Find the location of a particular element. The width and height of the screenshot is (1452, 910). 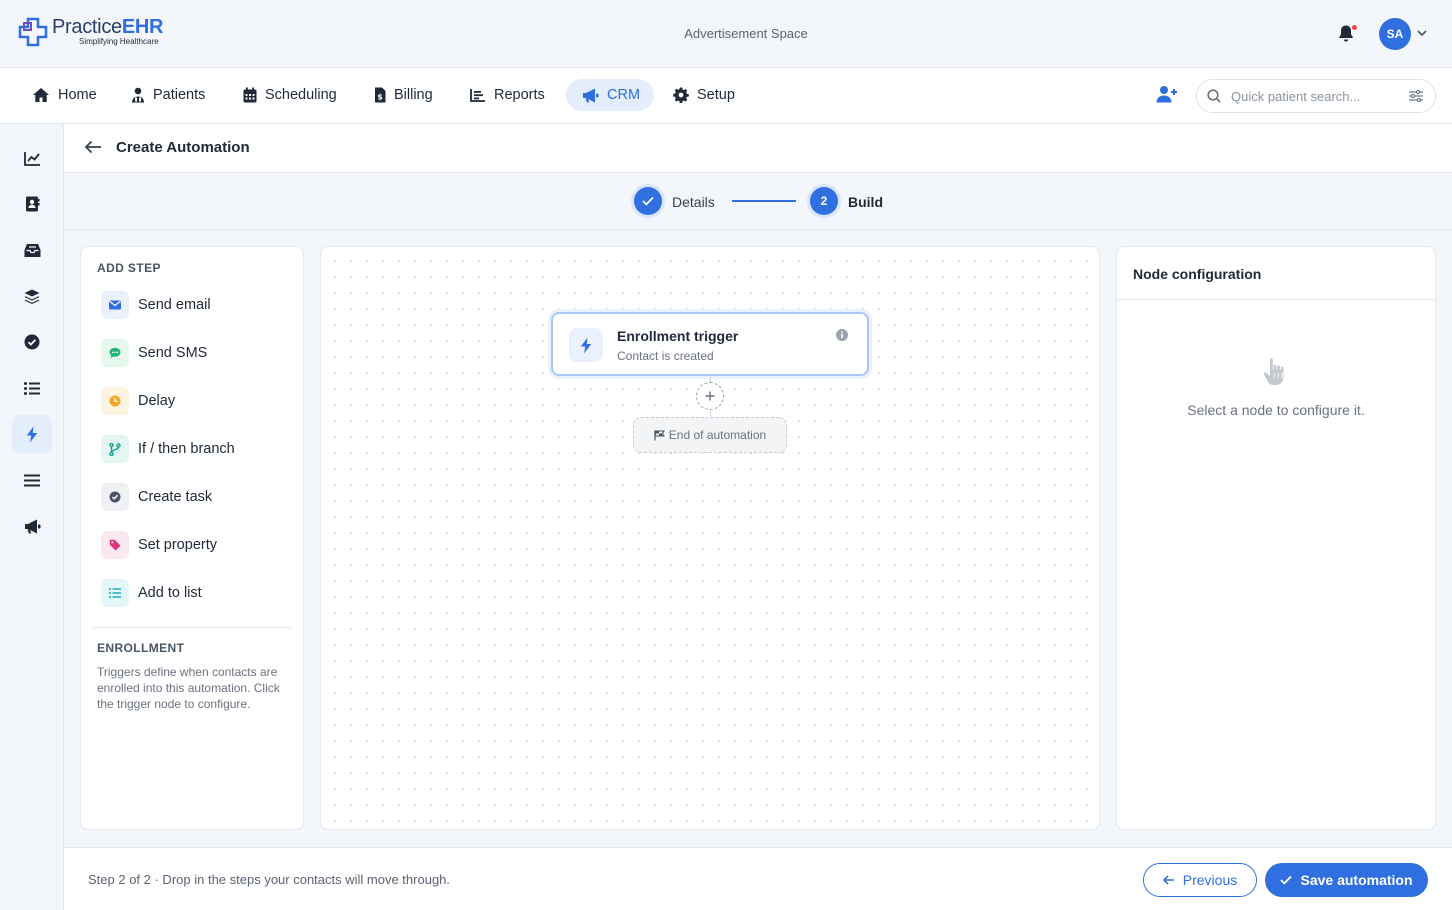

step-build-number: 2 is located at coordinates (824, 201).